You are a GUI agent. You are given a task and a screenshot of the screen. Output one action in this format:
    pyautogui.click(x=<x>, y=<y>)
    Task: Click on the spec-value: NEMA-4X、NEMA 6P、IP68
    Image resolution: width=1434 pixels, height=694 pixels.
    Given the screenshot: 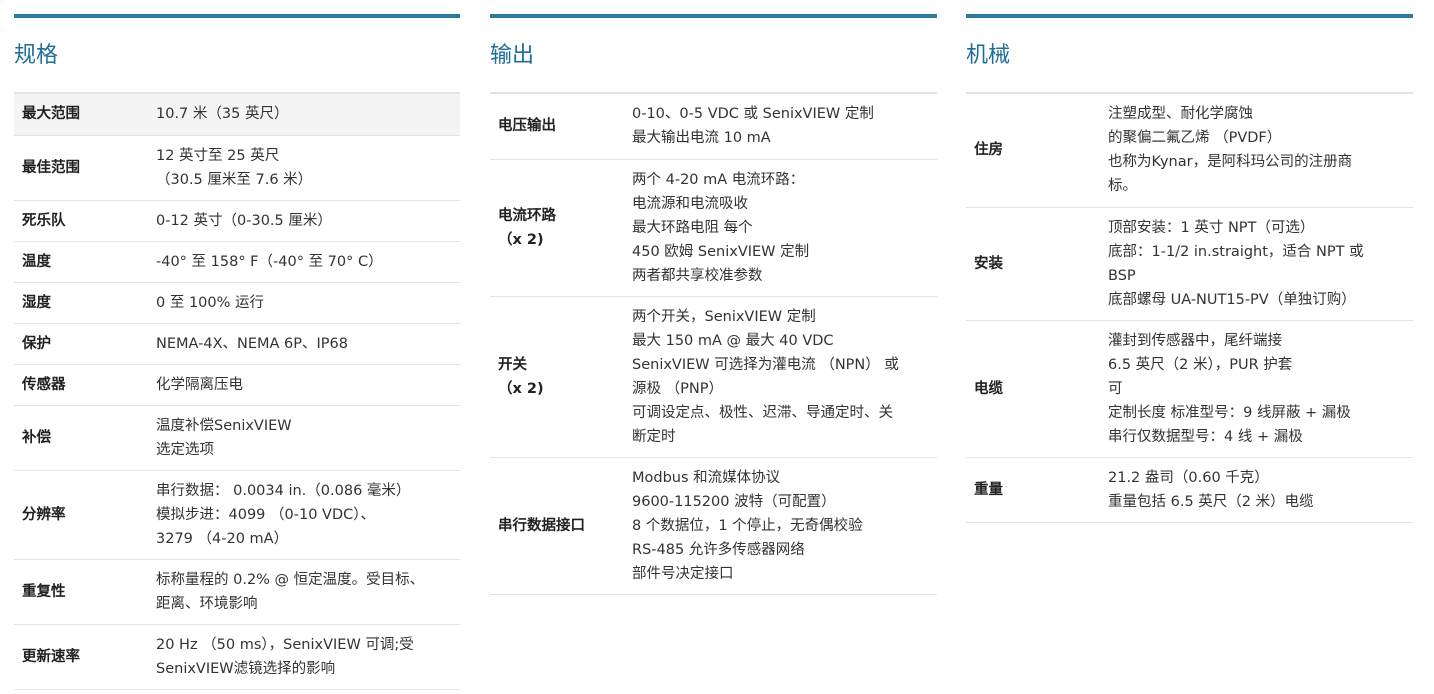 What is the action you would take?
    pyautogui.click(x=308, y=344)
    